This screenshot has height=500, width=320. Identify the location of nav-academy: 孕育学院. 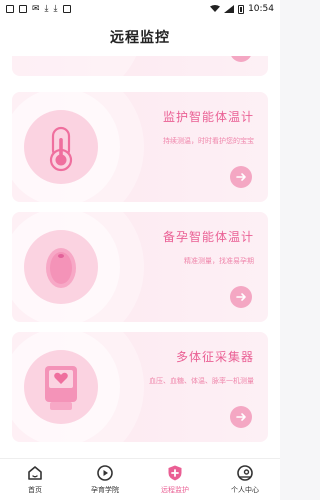
(105, 479).